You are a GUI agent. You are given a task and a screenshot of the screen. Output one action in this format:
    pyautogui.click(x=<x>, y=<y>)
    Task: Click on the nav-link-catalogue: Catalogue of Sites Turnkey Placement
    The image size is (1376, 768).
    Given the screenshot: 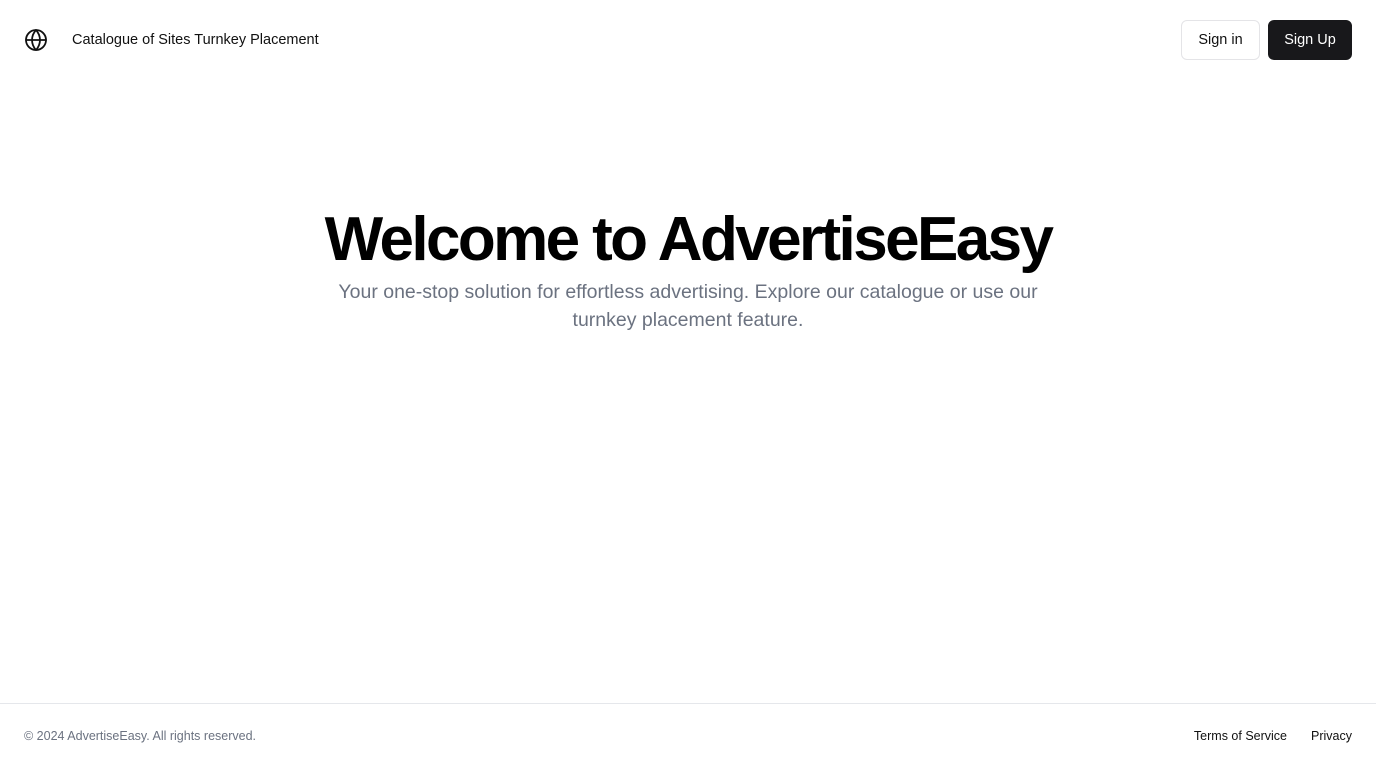 What is the action you would take?
    pyautogui.click(x=195, y=40)
    